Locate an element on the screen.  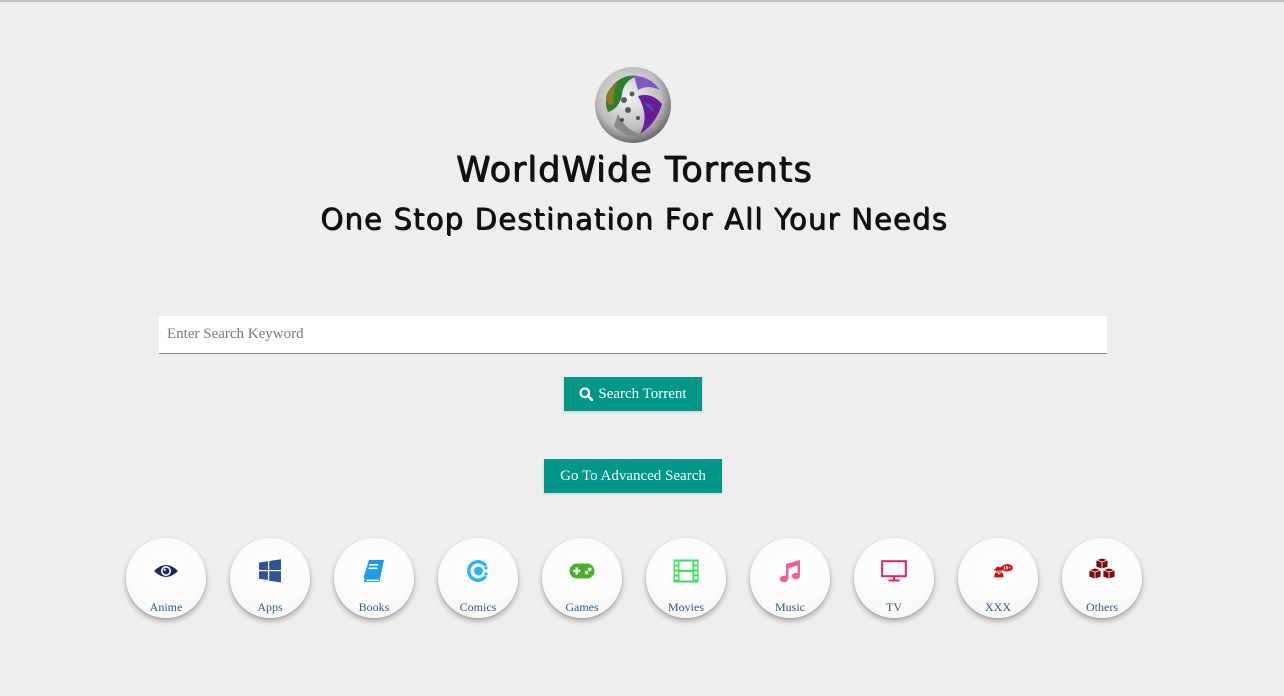
category-books: Books is located at coordinates (374, 578).